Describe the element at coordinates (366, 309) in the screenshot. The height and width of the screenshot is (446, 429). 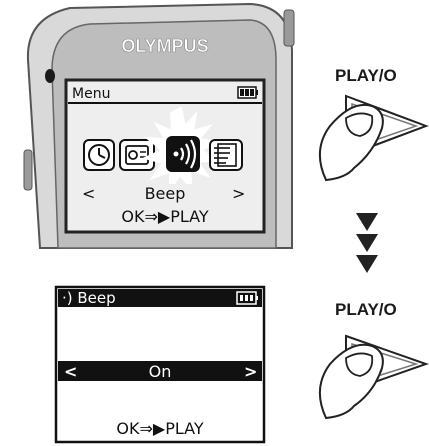
I see `step-label-bottom: PLAY/O` at that location.